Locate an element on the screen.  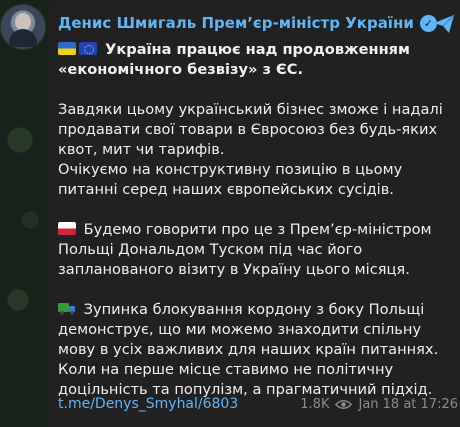
message-meta: 1.8K Jan 18 at 17:26 is located at coordinates (379, 404).